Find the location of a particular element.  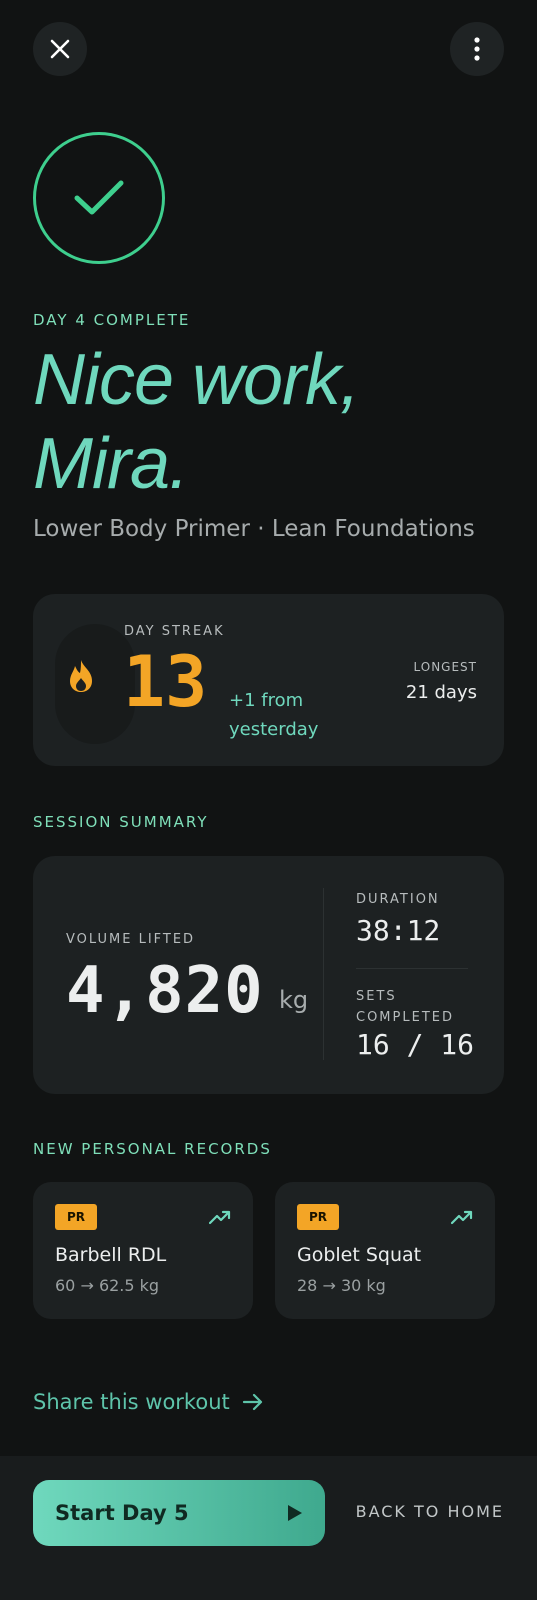

streak-delta-line-2: yesterday is located at coordinates (274, 729).